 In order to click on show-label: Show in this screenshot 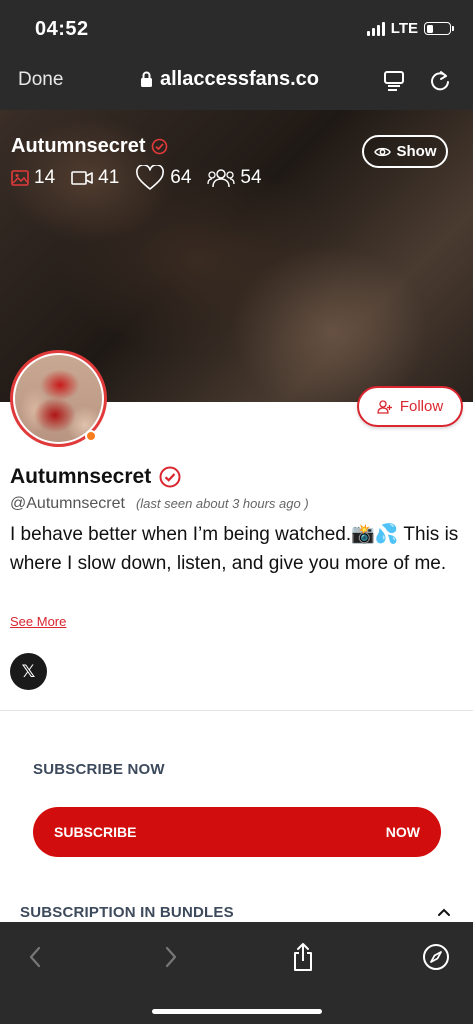, I will do `click(416, 151)`.